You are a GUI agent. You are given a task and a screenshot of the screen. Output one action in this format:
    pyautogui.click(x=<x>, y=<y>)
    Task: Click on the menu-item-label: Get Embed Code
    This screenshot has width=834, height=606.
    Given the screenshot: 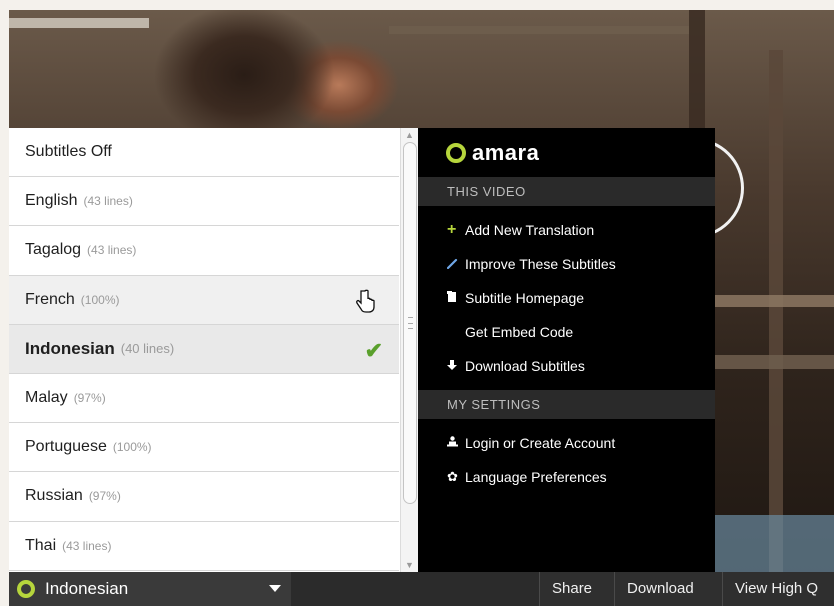 What is the action you would take?
    pyautogui.click(x=519, y=332)
    